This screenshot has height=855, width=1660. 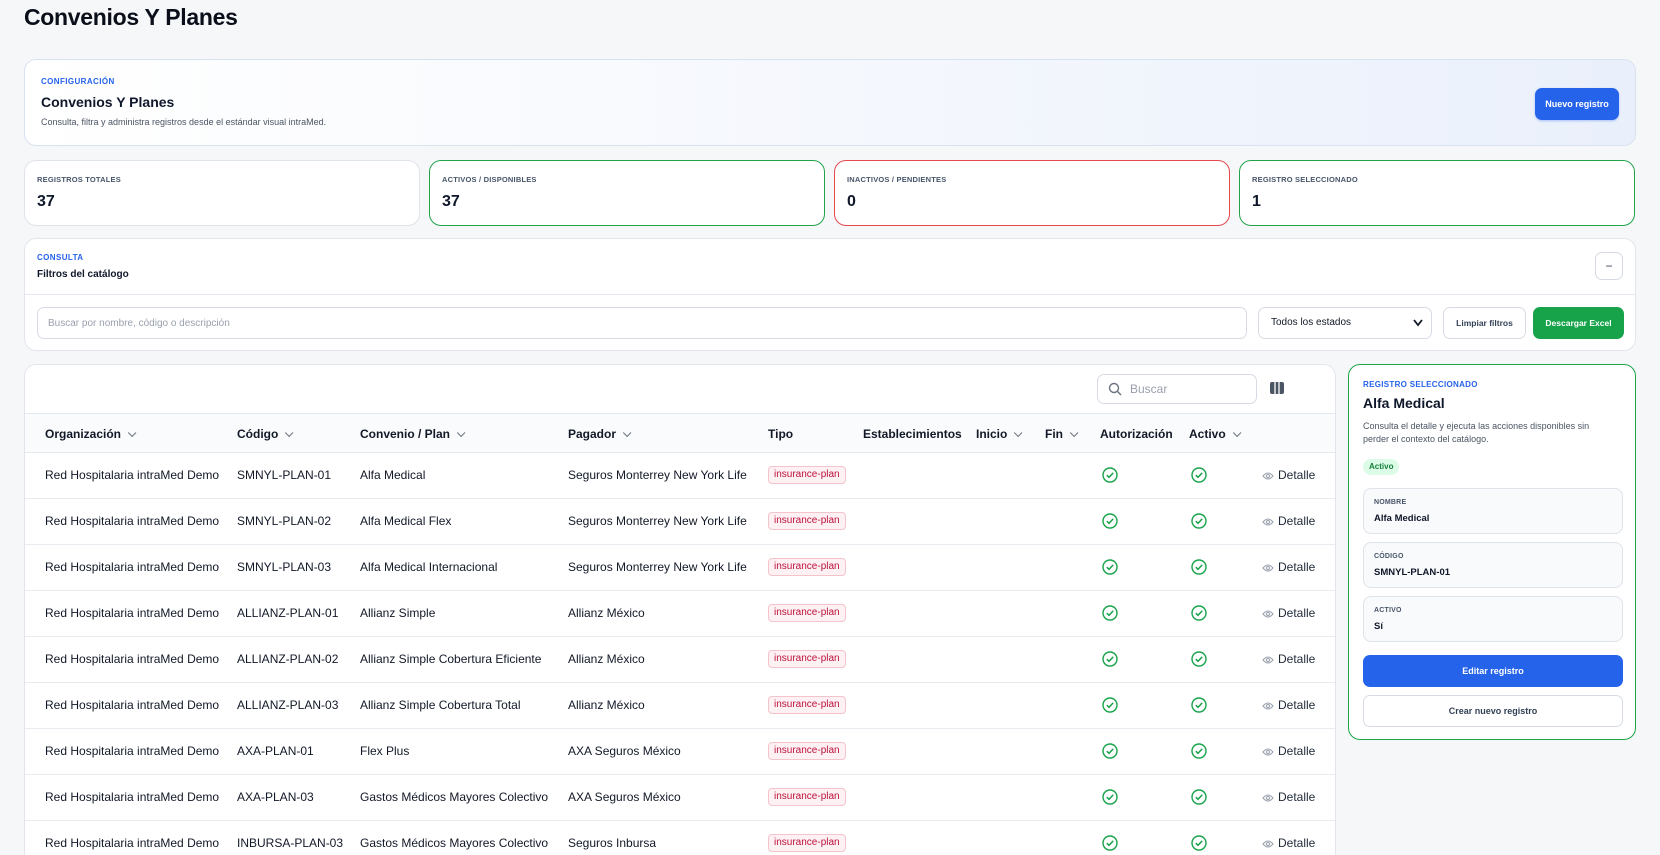 I want to click on column-header: Fin, so click(x=1062, y=434).